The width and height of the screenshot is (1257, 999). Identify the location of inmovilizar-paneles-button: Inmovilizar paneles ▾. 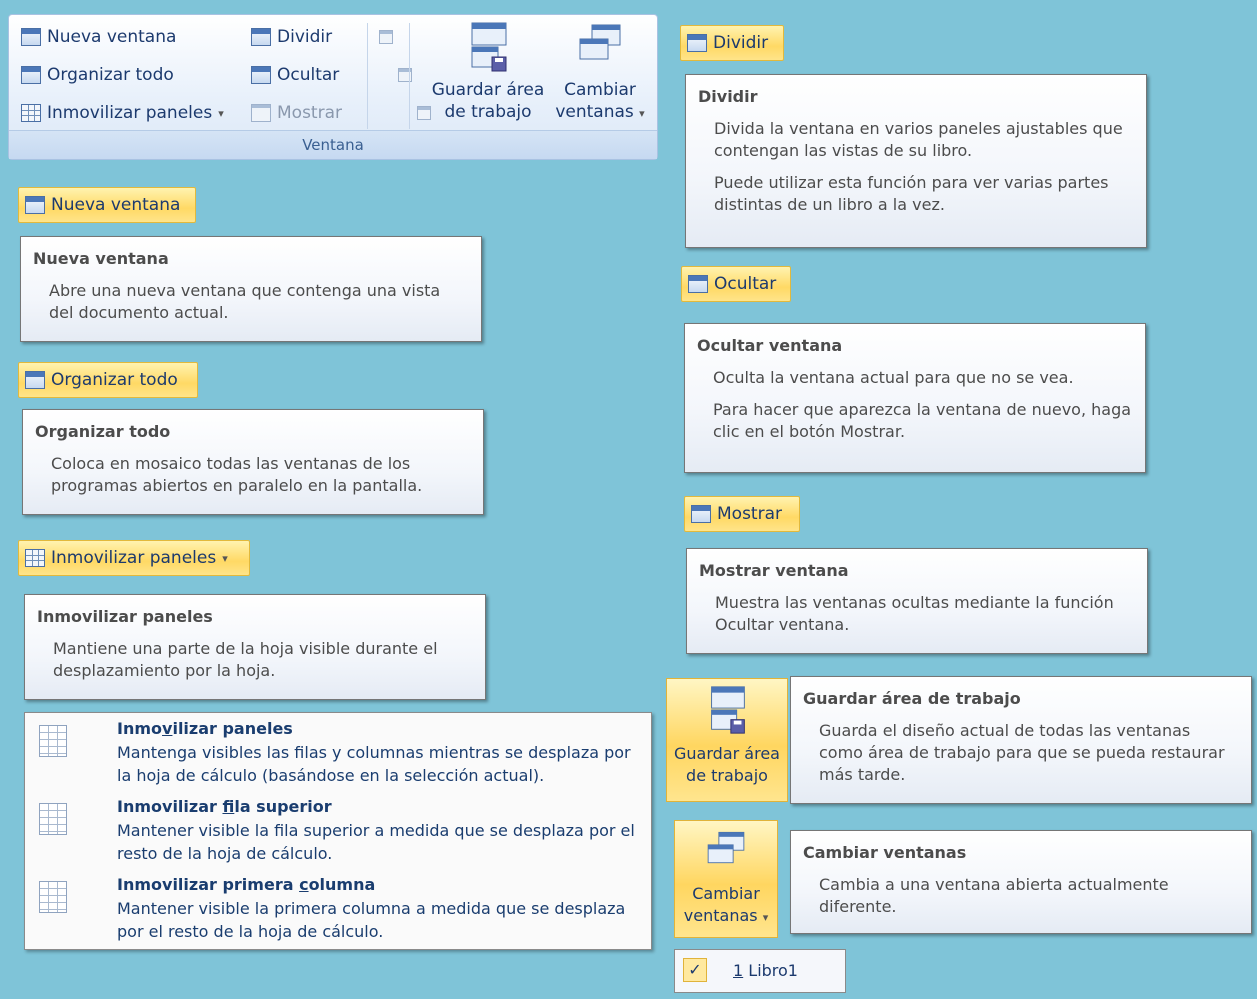
(122, 113).